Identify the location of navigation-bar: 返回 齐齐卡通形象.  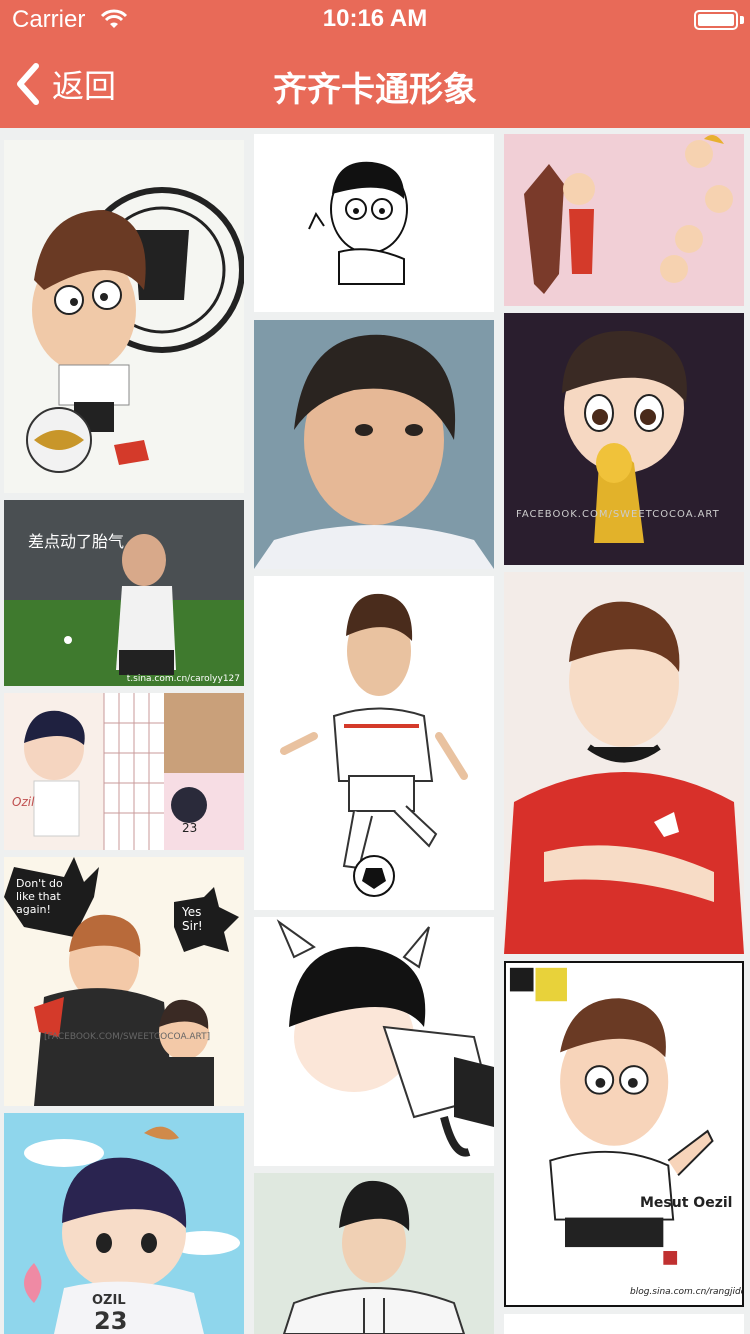
(375, 84).